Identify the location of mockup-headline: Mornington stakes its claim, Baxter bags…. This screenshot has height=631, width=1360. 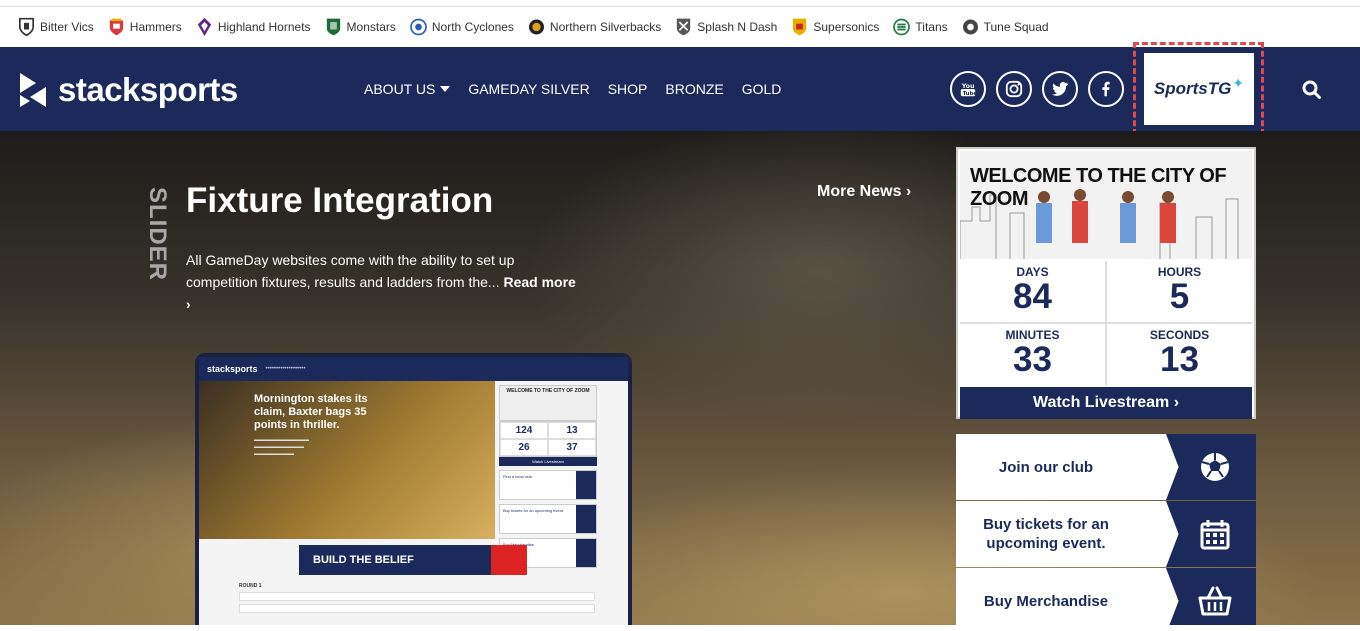
(311, 412).